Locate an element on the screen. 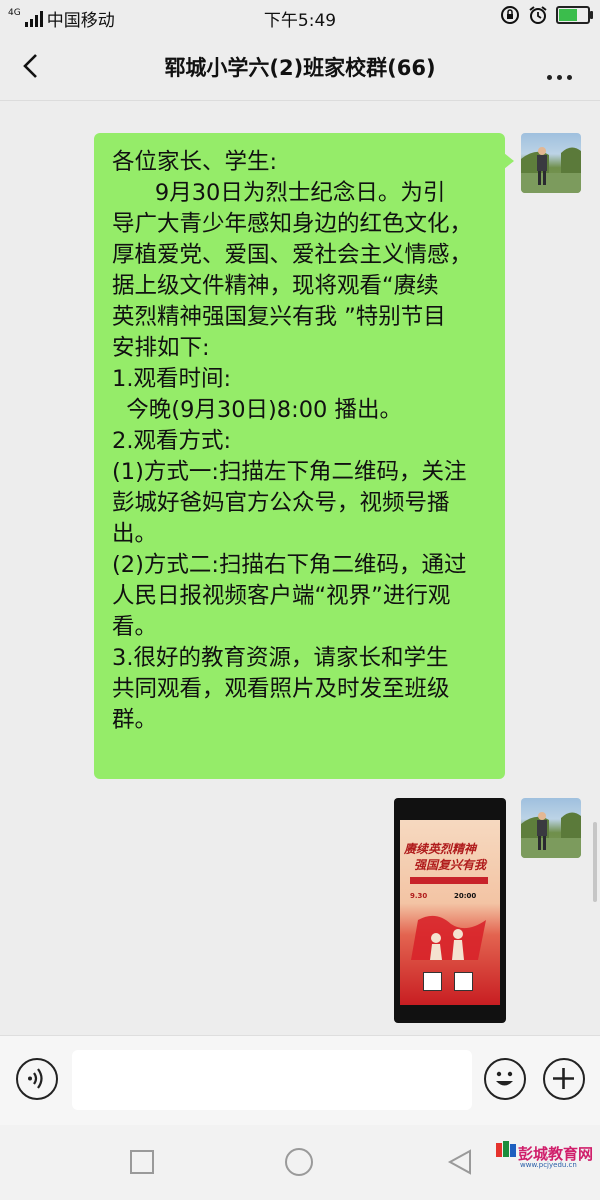 The image size is (600, 1200). chat-header: 郓城小学六(2)班家校群(66) is located at coordinates (300, 67).